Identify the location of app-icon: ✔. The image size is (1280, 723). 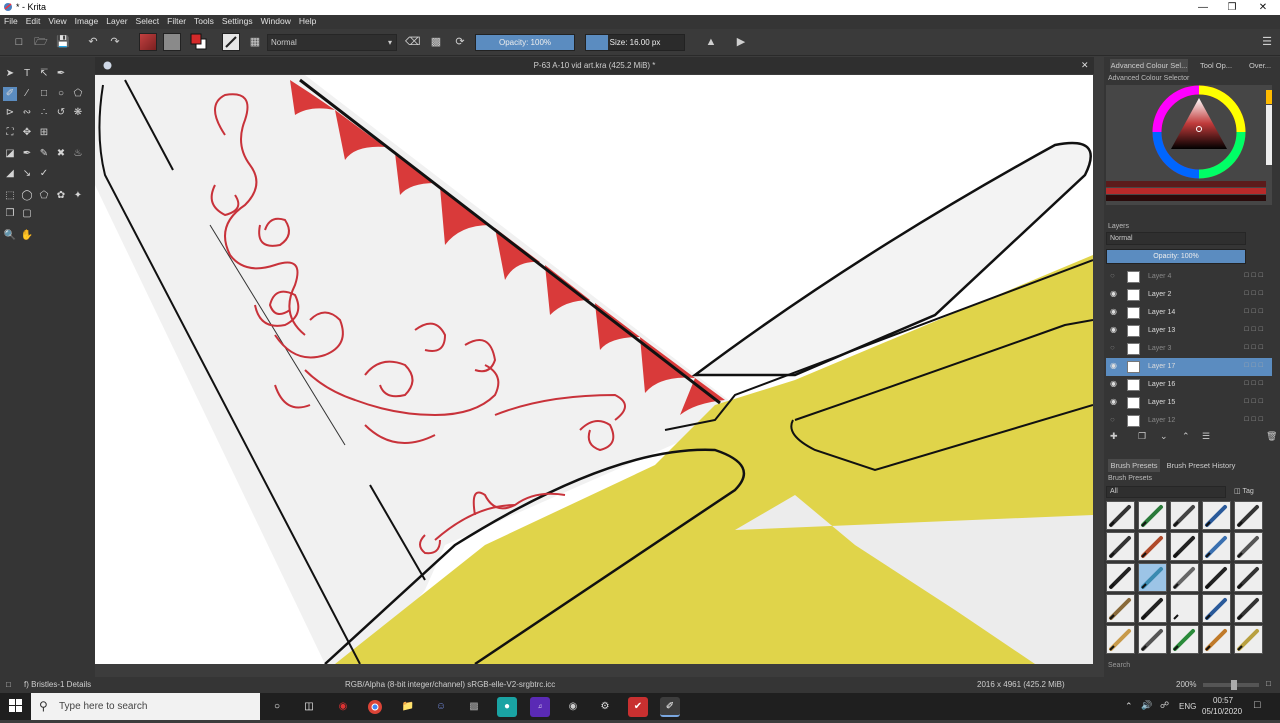
(638, 707).